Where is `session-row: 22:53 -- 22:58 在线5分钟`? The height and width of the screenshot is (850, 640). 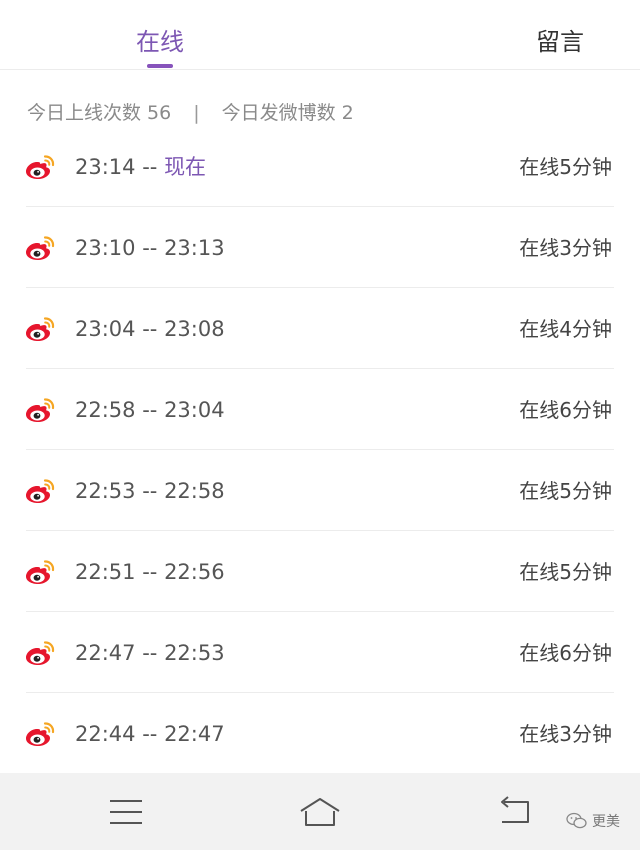
session-row: 22:53 -- 22:58 在线5分钟 is located at coordinates (320, 490).